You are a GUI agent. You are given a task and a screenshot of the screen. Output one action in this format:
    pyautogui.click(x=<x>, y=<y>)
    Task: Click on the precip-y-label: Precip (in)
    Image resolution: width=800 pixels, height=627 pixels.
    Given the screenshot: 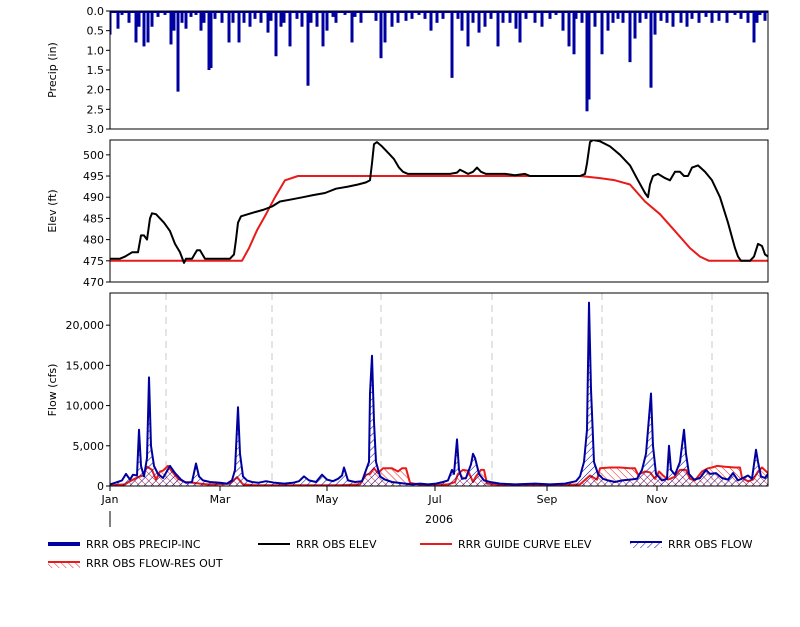 What is the action you would take?
    pyautogui.click(x=52, y=70)
    